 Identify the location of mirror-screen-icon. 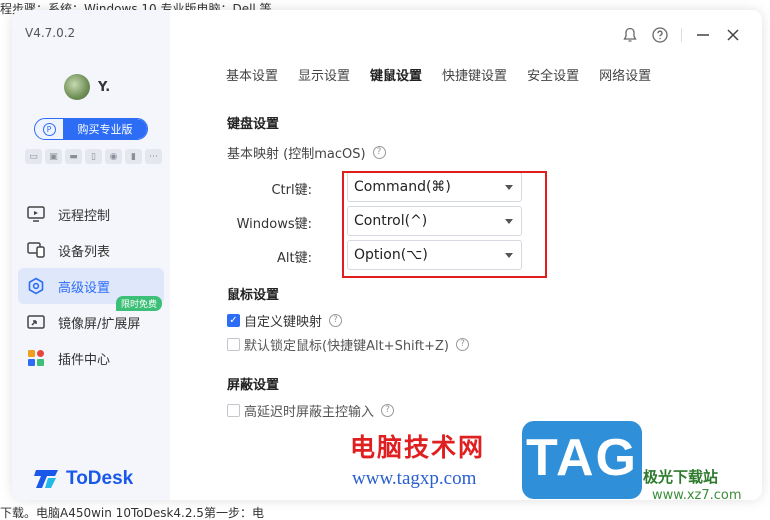
(36, 322).